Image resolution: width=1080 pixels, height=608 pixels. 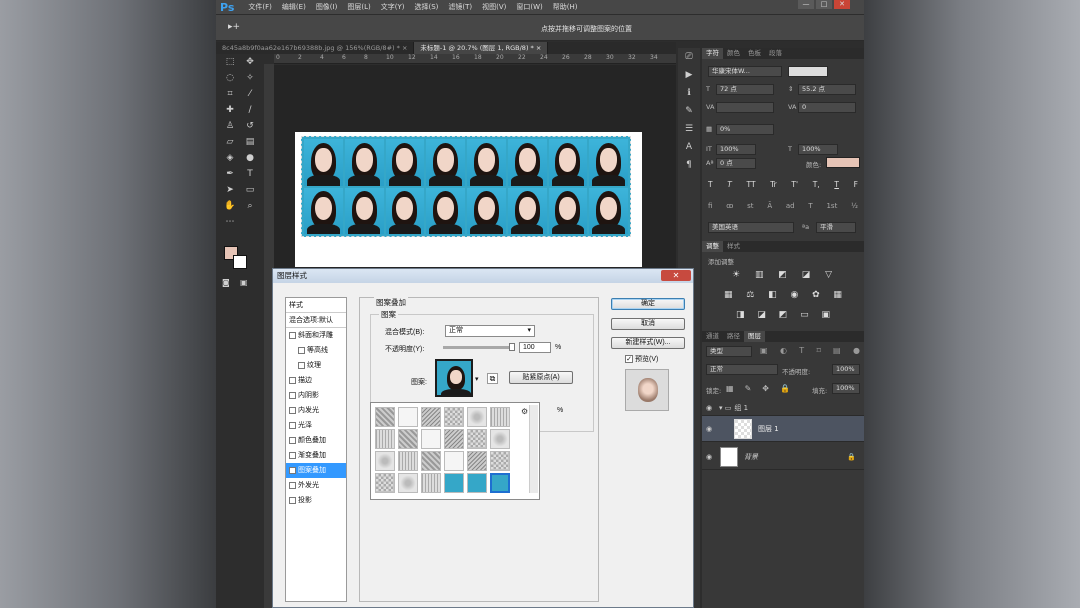 I want to click on layer-row-background: ◉ 背景 🔒, so click(x=783, y=457).